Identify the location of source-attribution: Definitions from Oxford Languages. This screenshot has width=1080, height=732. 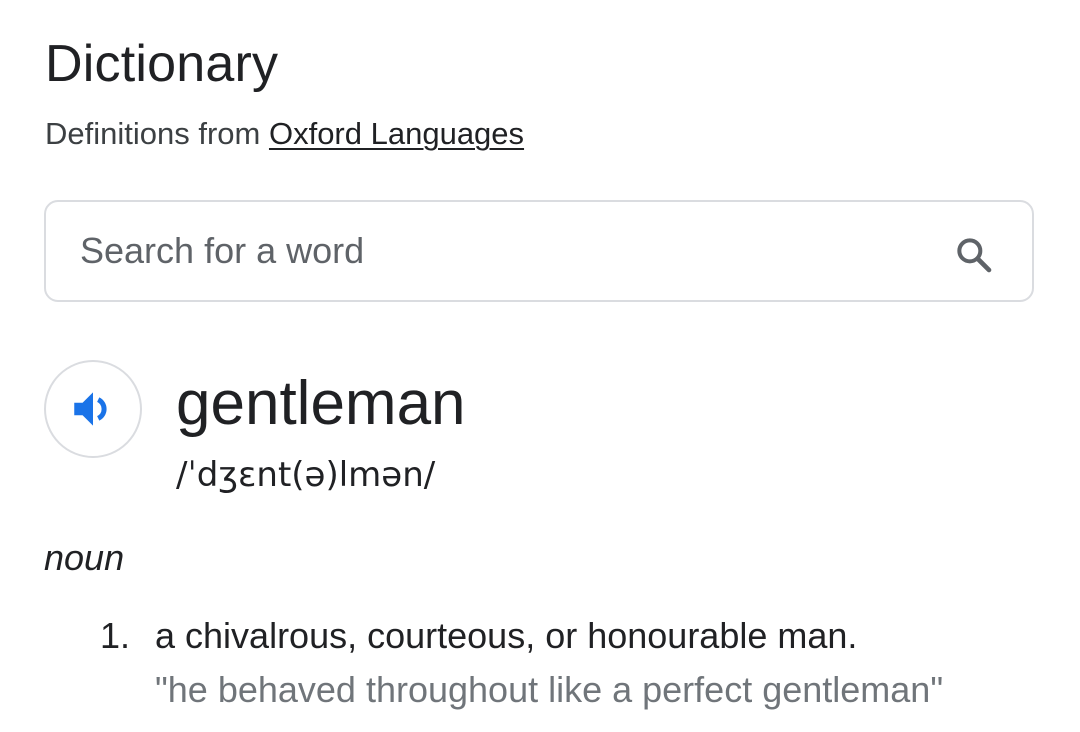
(284, 134).